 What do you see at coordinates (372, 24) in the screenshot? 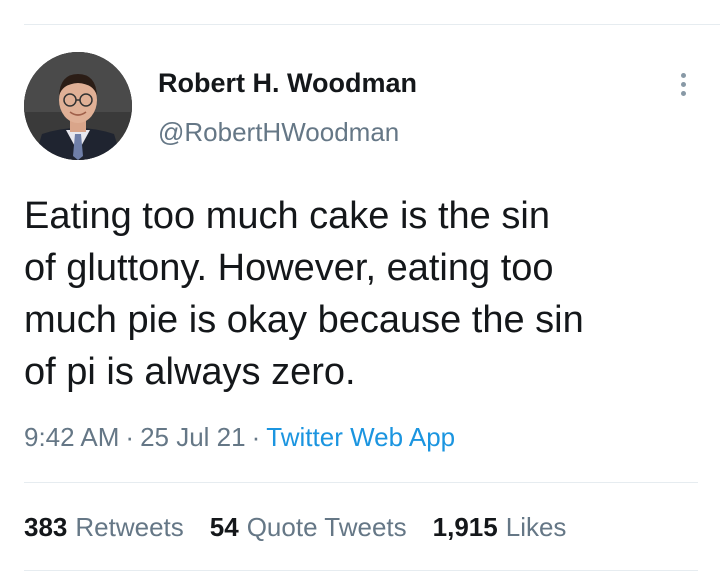
I see `top-divider` at bounding box center [372, 24].